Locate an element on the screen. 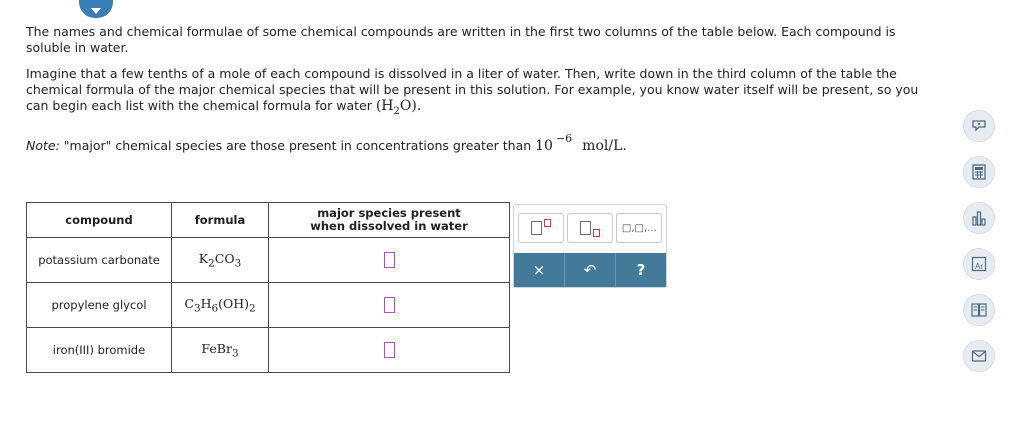 Image resolution: width=1024 pixels, height=446 pixels. table-row: iron(III) bromide FeBr3 is located at coordinates (268, 350).